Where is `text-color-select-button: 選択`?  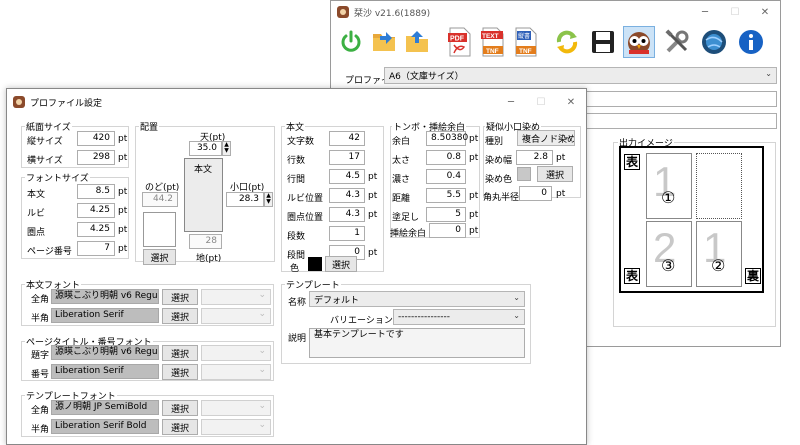 text-color-select-button: 選択 is located at coordinates (341, 264).